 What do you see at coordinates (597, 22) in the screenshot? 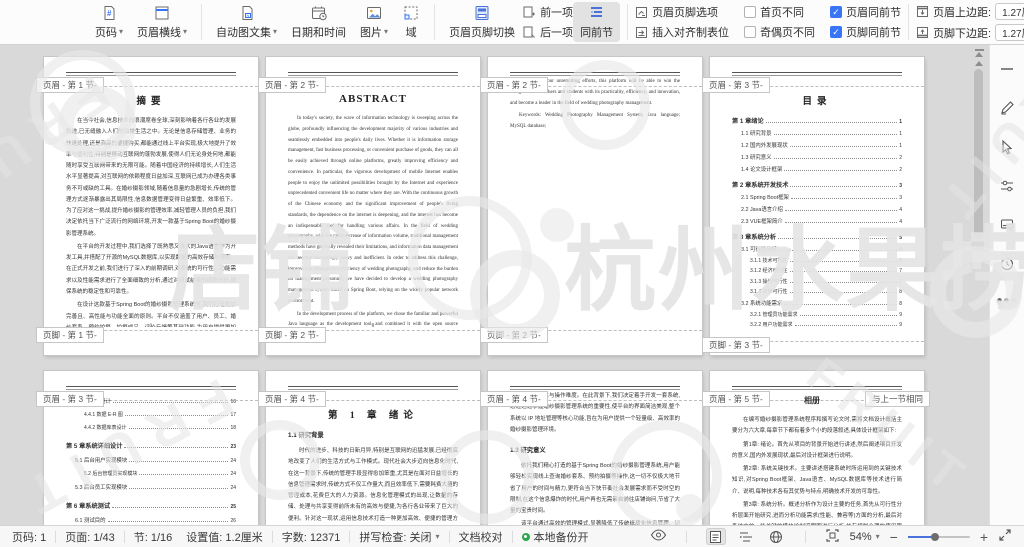
I see `same-section-button: 同前节` at bounding box center [597, 22].